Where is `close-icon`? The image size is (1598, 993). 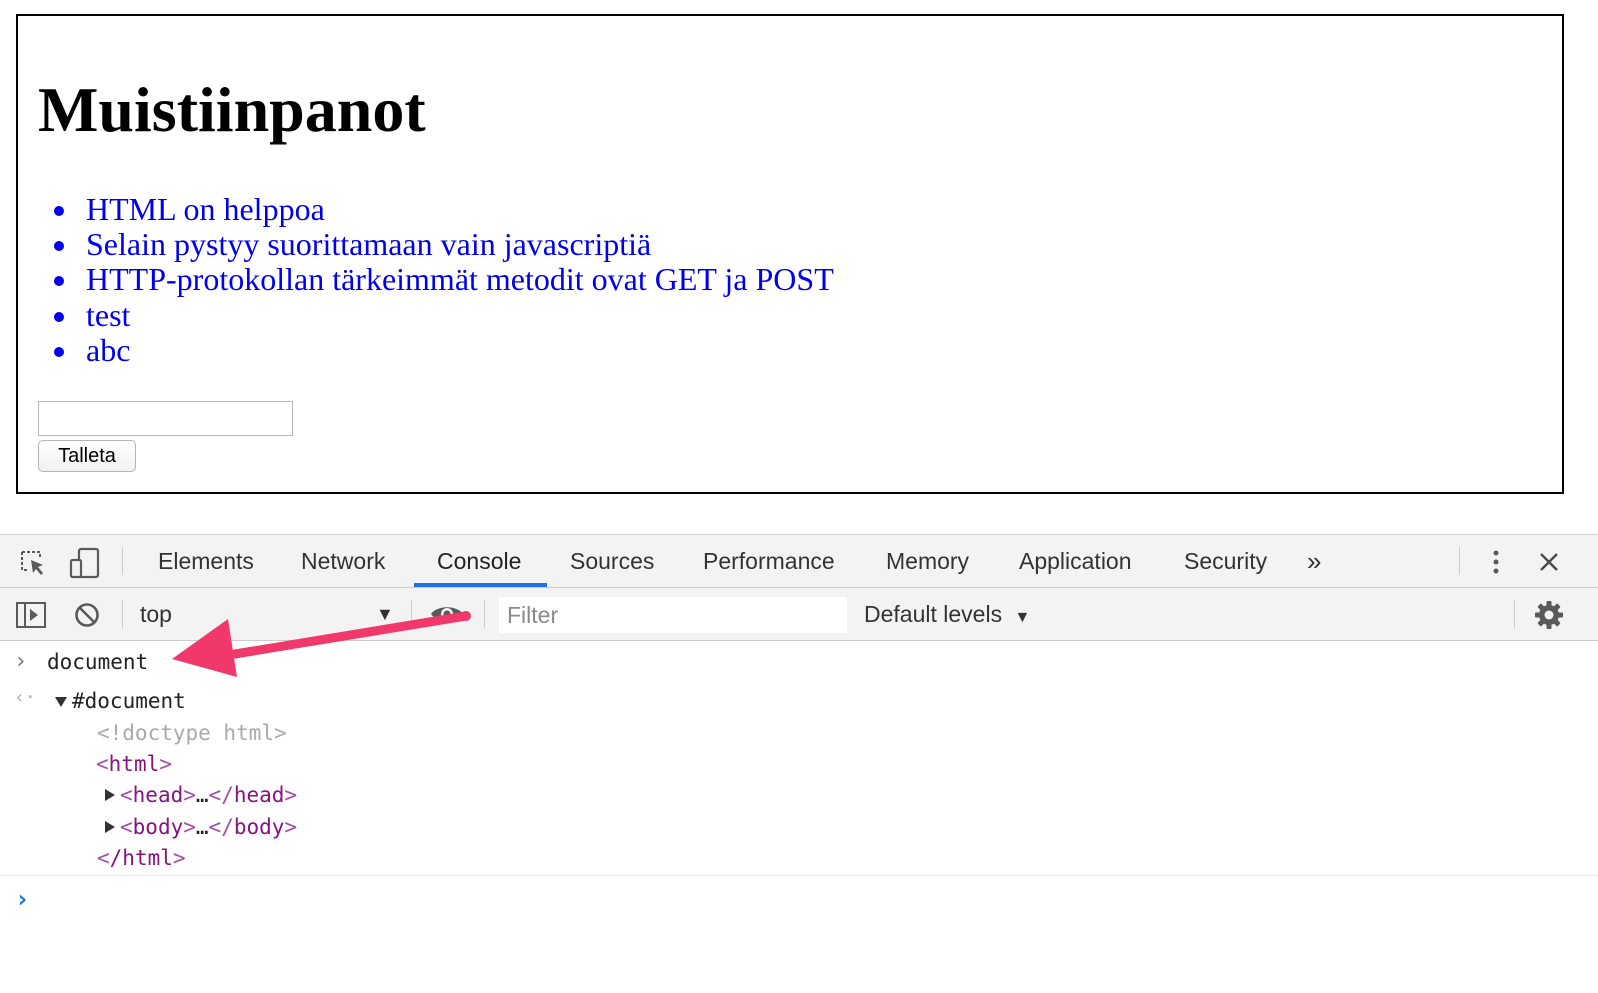
close-icon is located at coordinates (1549, 562).